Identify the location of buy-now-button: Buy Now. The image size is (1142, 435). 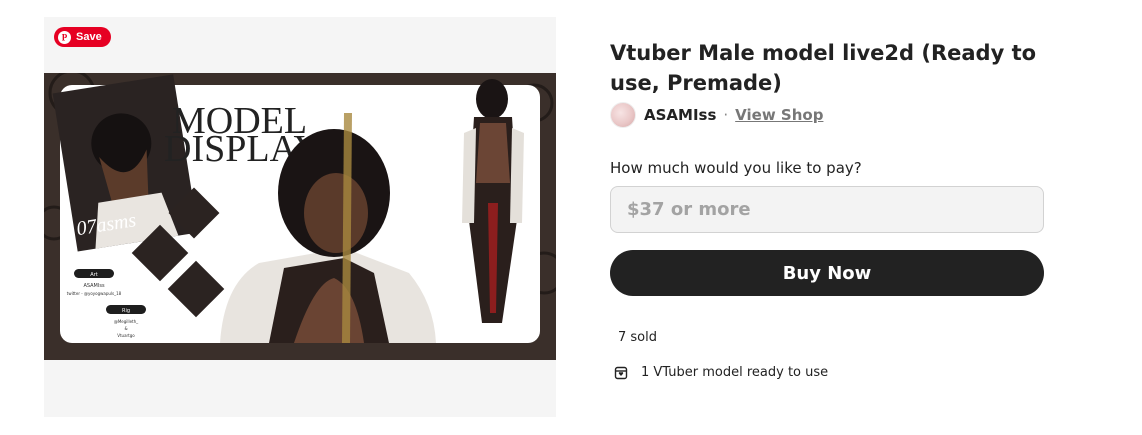
(827, 273).